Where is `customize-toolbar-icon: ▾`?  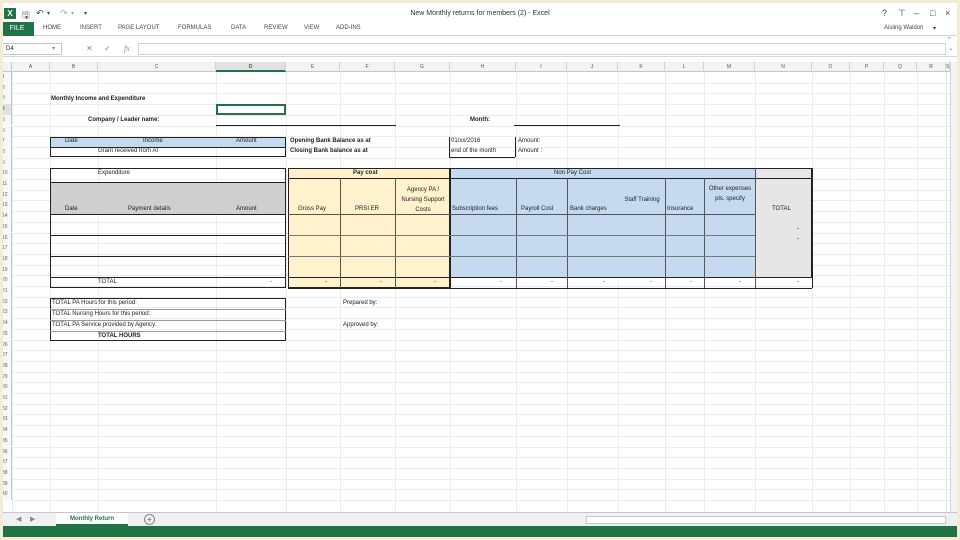 customize-toolbar-icon: ▾ is located at coordinates (85, 13).